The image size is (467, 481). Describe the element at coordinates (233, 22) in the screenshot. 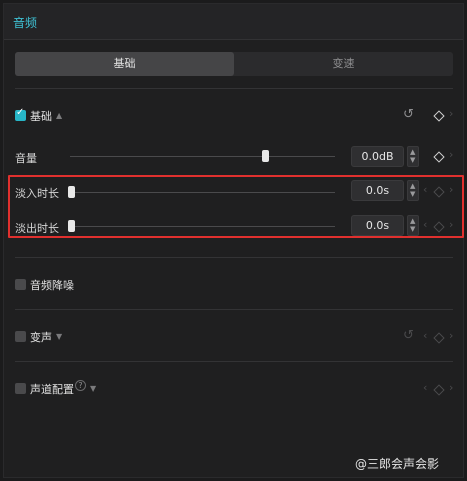

I see `panel-header: 音频` at that location.